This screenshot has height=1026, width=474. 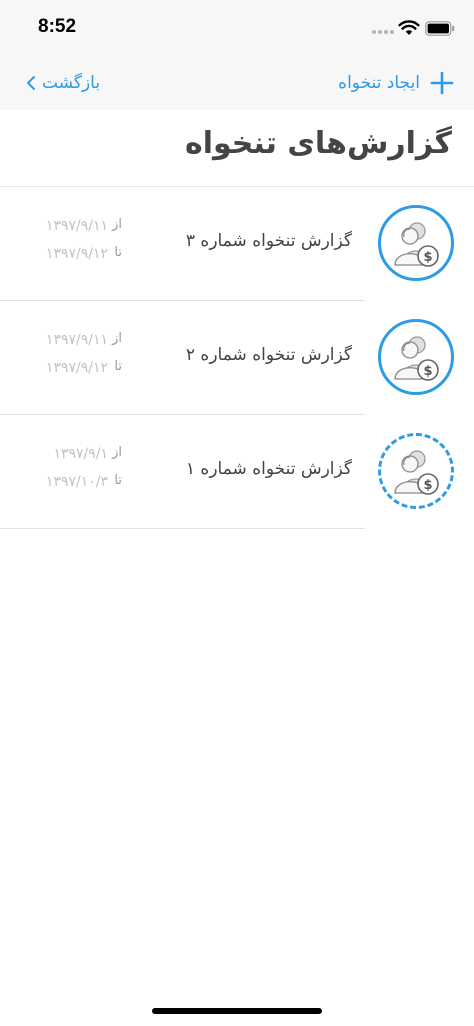 I want to click on create-button-label: ایجاد تنخواه, so click(x=379, y=83).